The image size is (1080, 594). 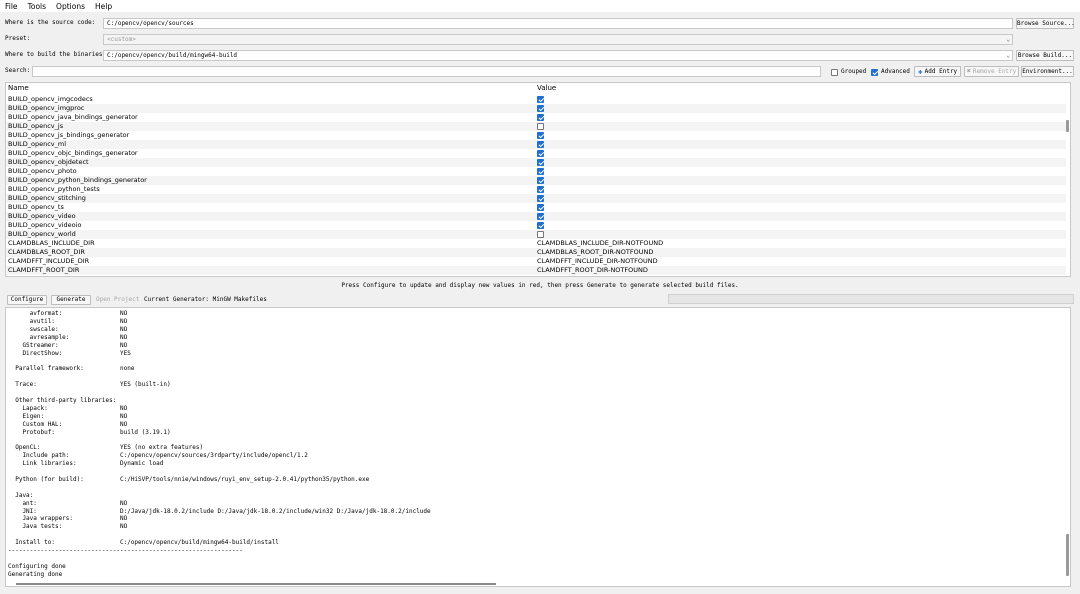 What do you see at coordinates (42, 234) in the screenshot?
I see `row-name: BUILD_opencv_world` at bounding box center [42, 234].